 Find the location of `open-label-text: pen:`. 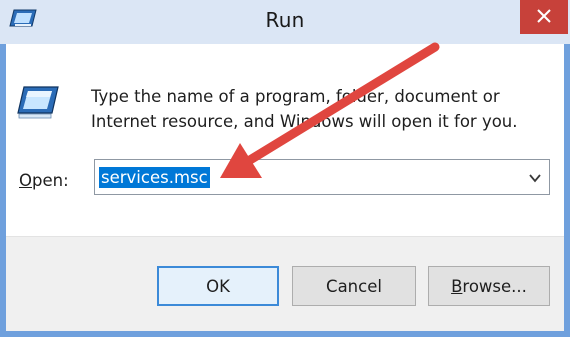

open-label-text: pen: is located at coordinates (50, 180).